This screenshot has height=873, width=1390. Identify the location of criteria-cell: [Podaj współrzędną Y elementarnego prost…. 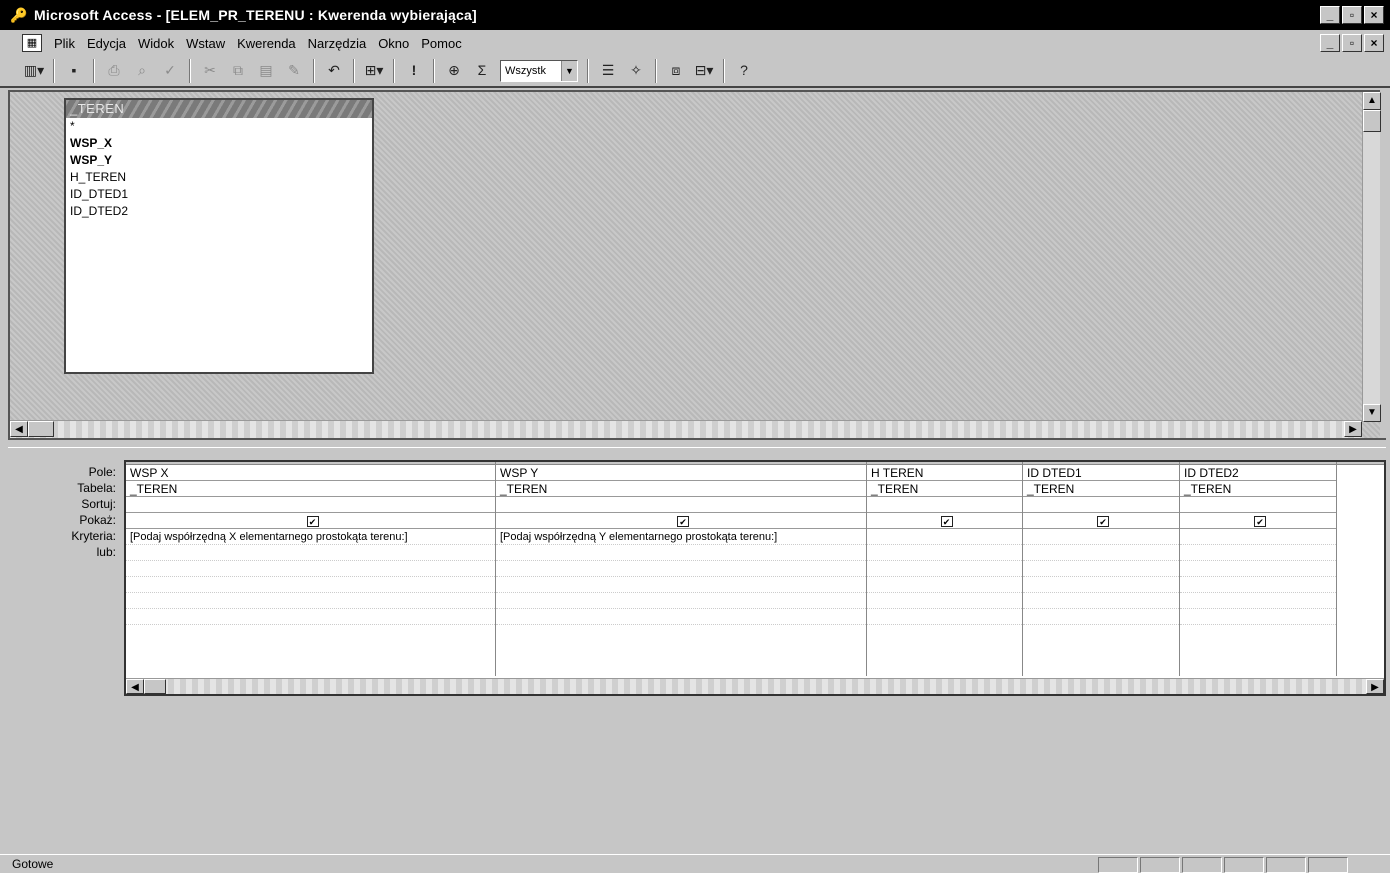
(681, 537).